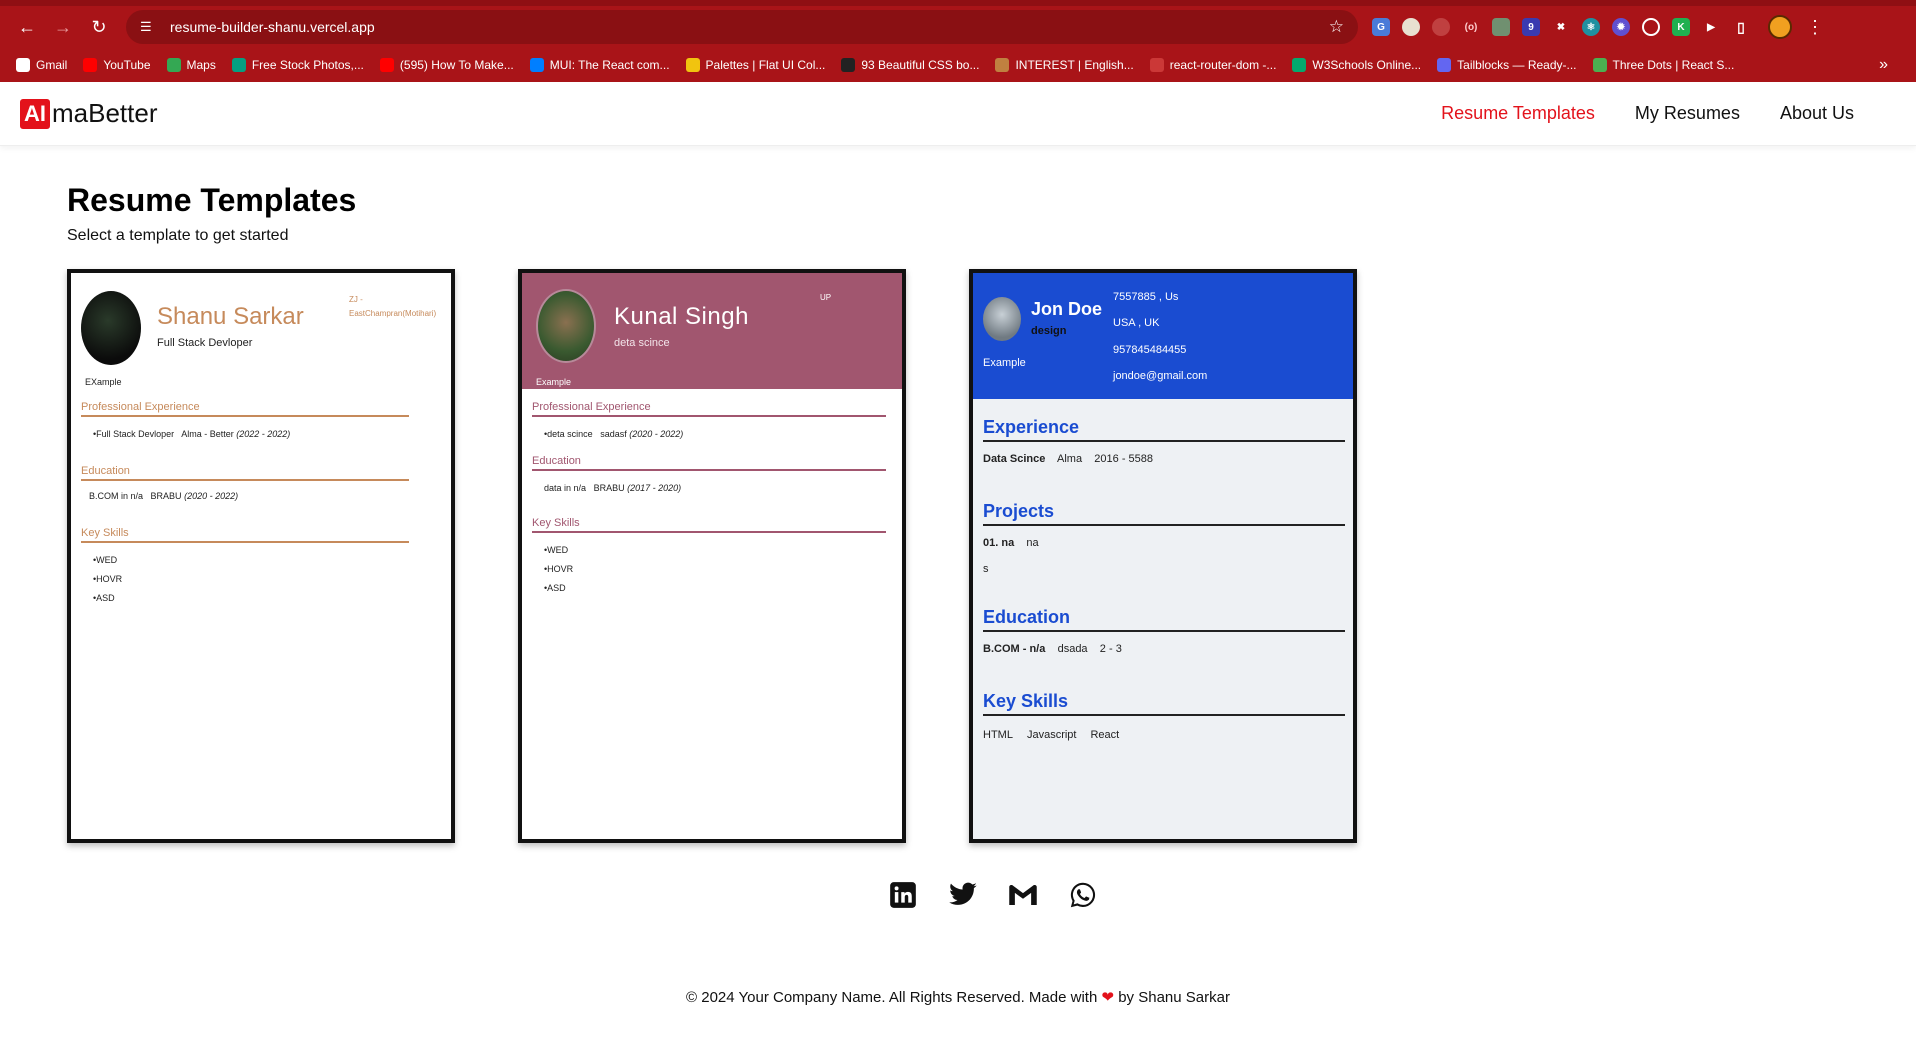 The height and width of the screenshot is (1040, 1916). Describe the element at coordinates (963, 895) in the screenshot. I see `twitter-icon` at that location.